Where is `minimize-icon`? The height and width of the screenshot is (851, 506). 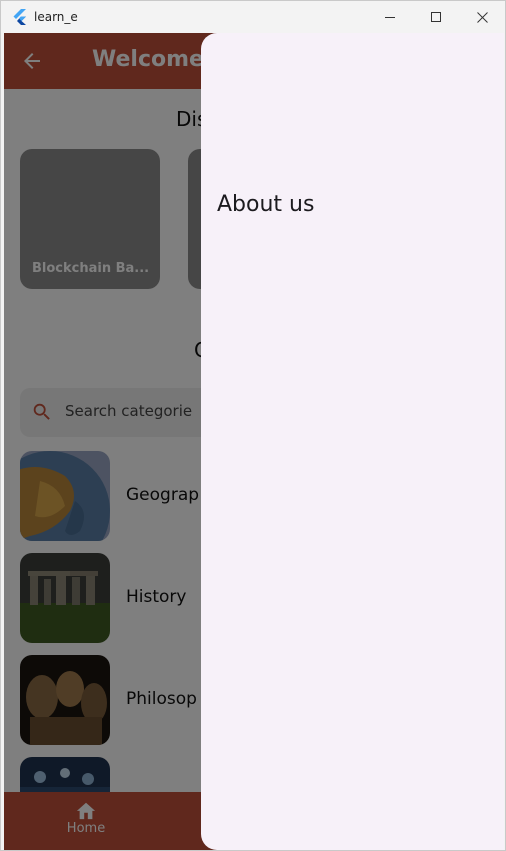
minimize-icon is located at coordinates (389, 17).